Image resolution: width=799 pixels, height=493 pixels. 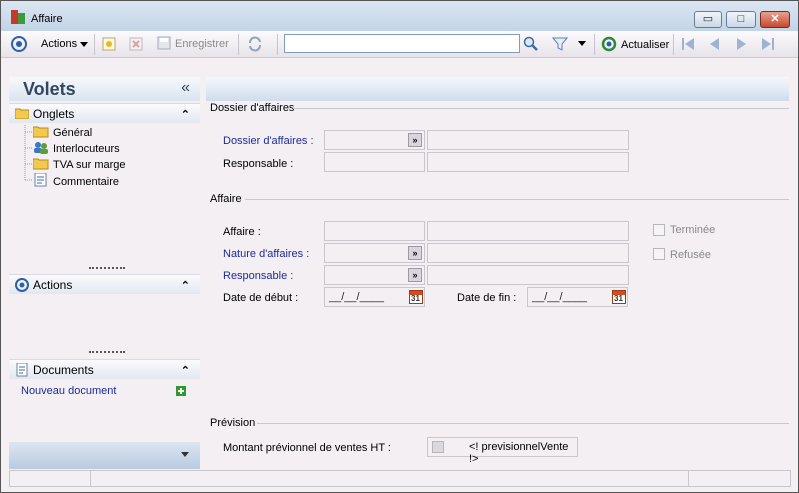 What do you see at coordinates (775, 19) in the screenshot?
I see `close-button: ✕` at bounding box center [775, 19].